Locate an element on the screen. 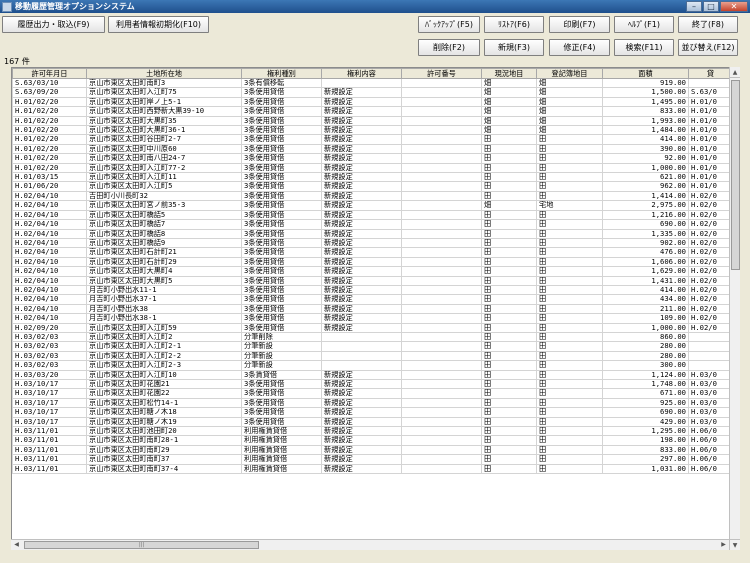 This screenshot has width=750, height=563. table-cell: 京山市東区太田町橋詰8 is located at coordinates (164, 233).